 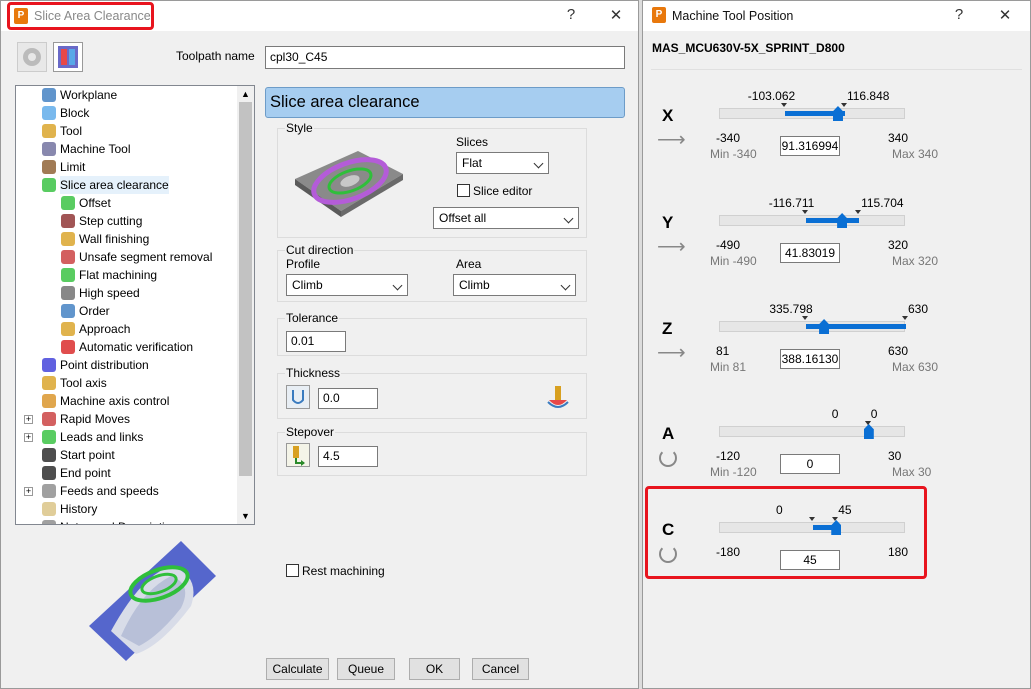 I want to click on machine-axis-icon, so click(x=49, y=401).